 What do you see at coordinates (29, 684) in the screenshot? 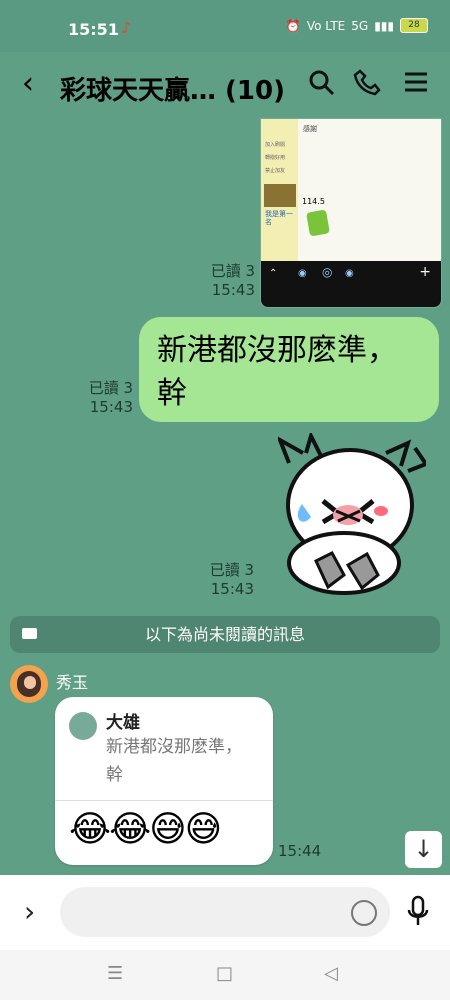
I see `avatar` at bounding box center [29, 684].